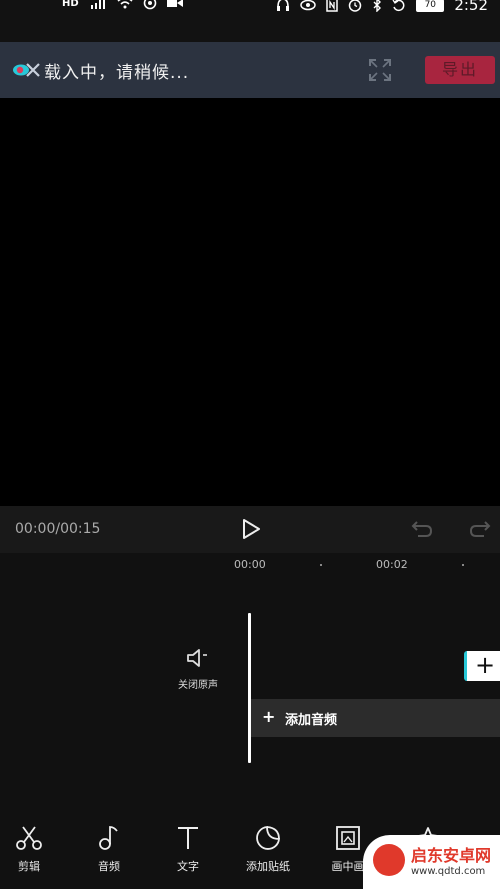 The height and width of the screenshot is (889, 500). What do you see at coordinates (250, 564) in the screenshot?
I see `ruler-label-0: 00:00` at bounding box center [250, 564].